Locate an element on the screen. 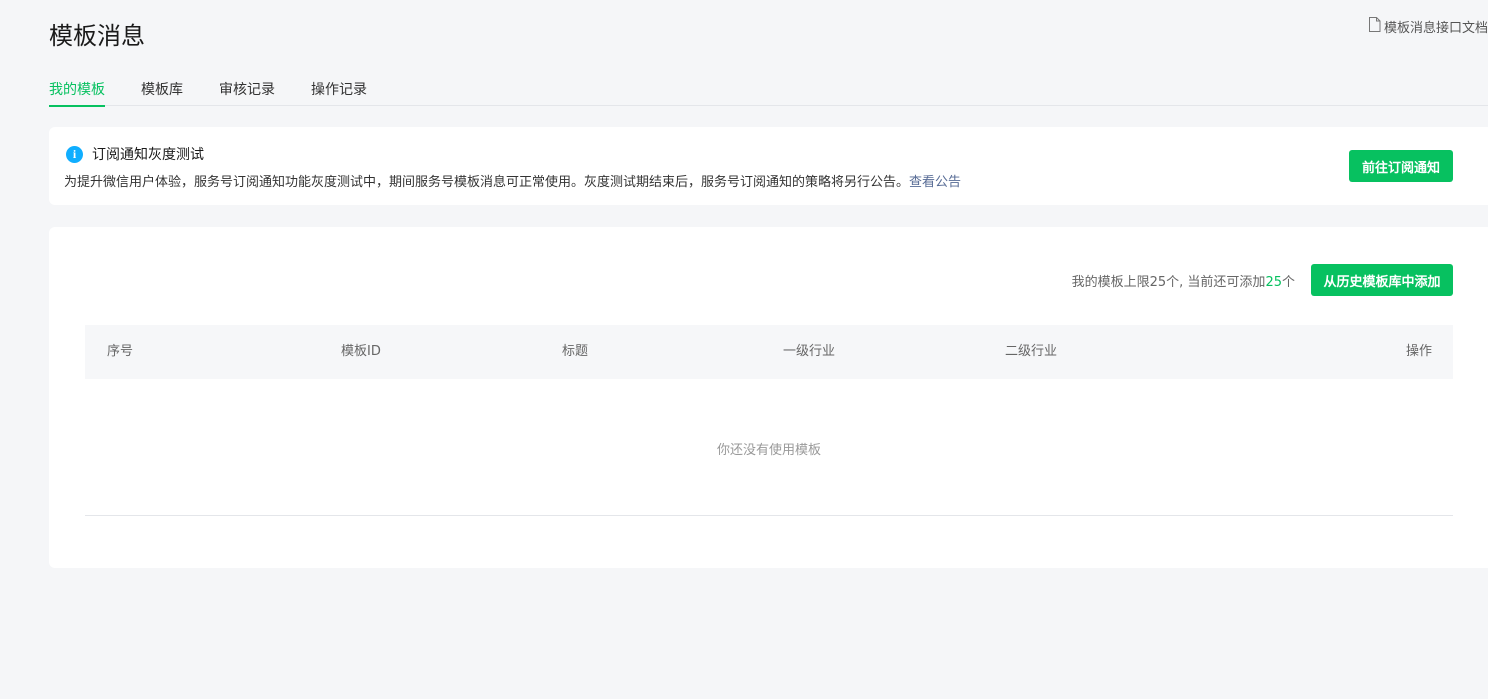 Image resolution: width=1488 pixels, height=699 pixels. quota-prefix: 我的模板上限25个, 当前还可添加 is located at coordinates (1168, 282).